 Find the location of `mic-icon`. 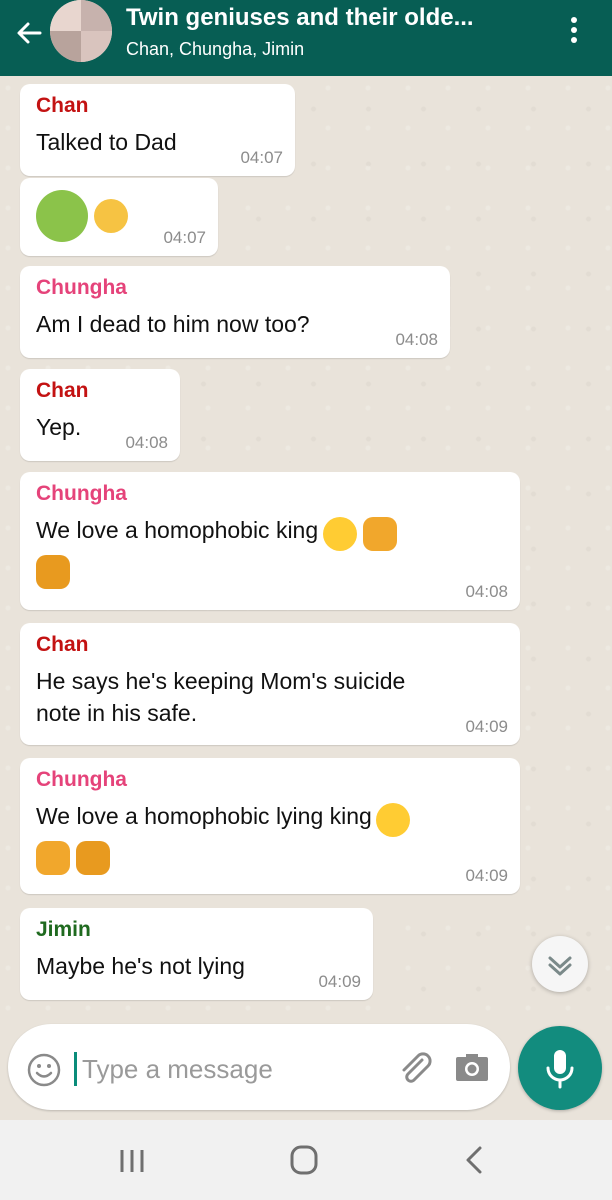

mic-icon is located at coordinates (560, 1068).